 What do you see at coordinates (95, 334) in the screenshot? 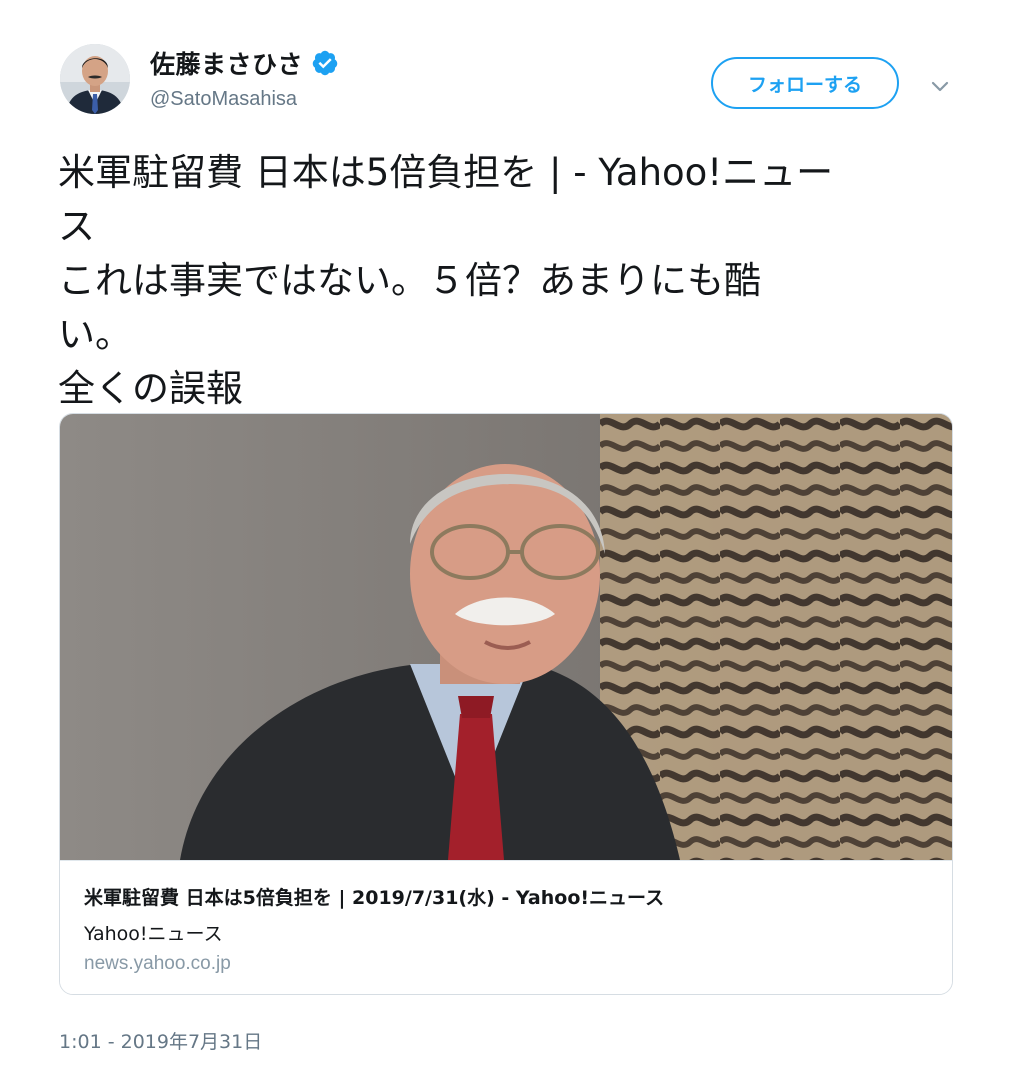
I see `tweet-text-line: い。` at bounding box center [95, 334].